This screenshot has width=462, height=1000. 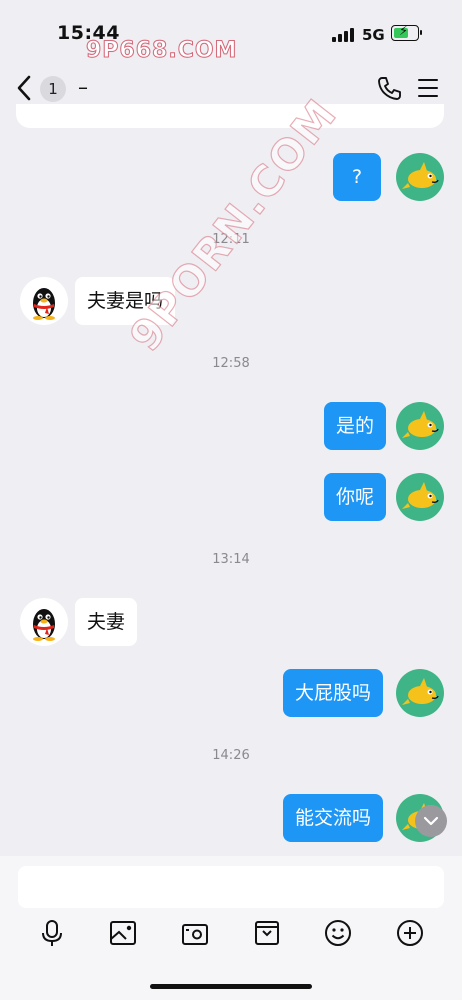 What do you see at coordinates (231, 887) in the screenshot?
I see `message-input` at bounding box center [231, 887].